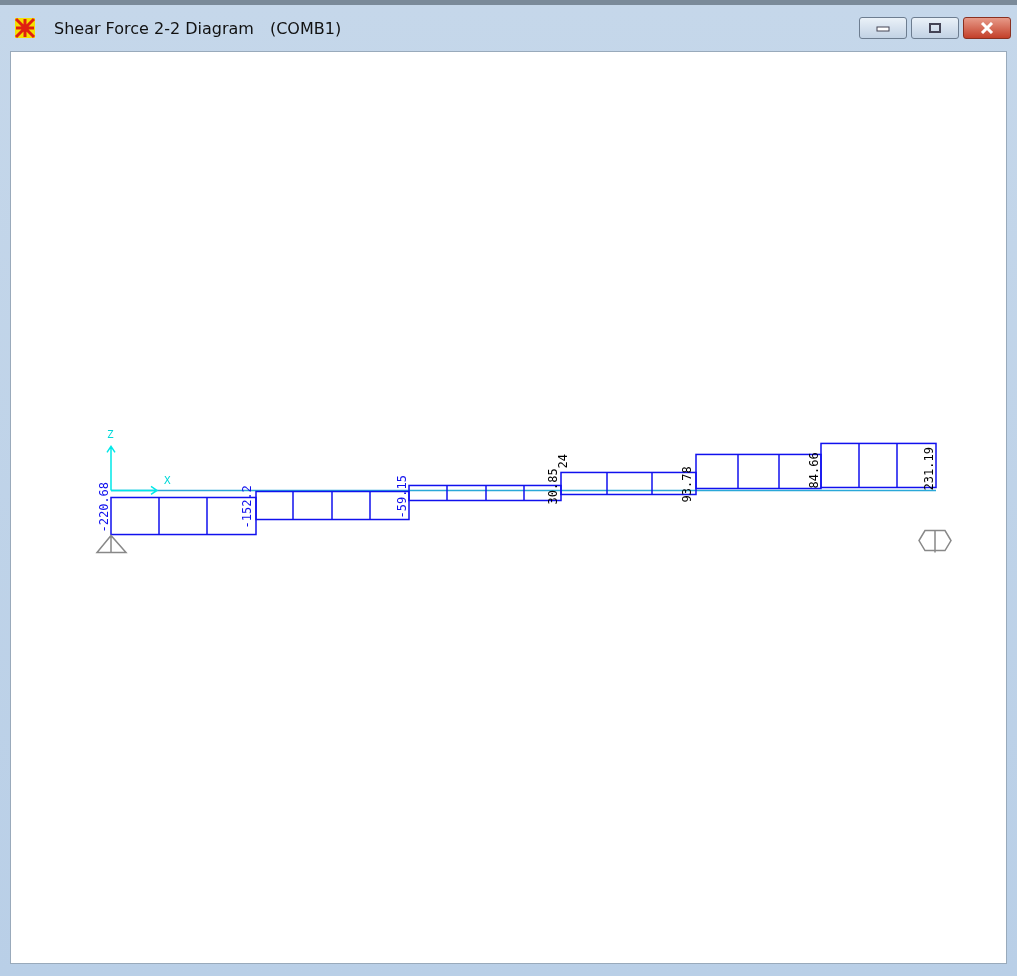 Image resolution: width=1017 pixels, height=976 pixels. What do you see at coordinates (110, 435) in the screenshot?
I see `axis-label: Z` at bounding box center [110, 435].